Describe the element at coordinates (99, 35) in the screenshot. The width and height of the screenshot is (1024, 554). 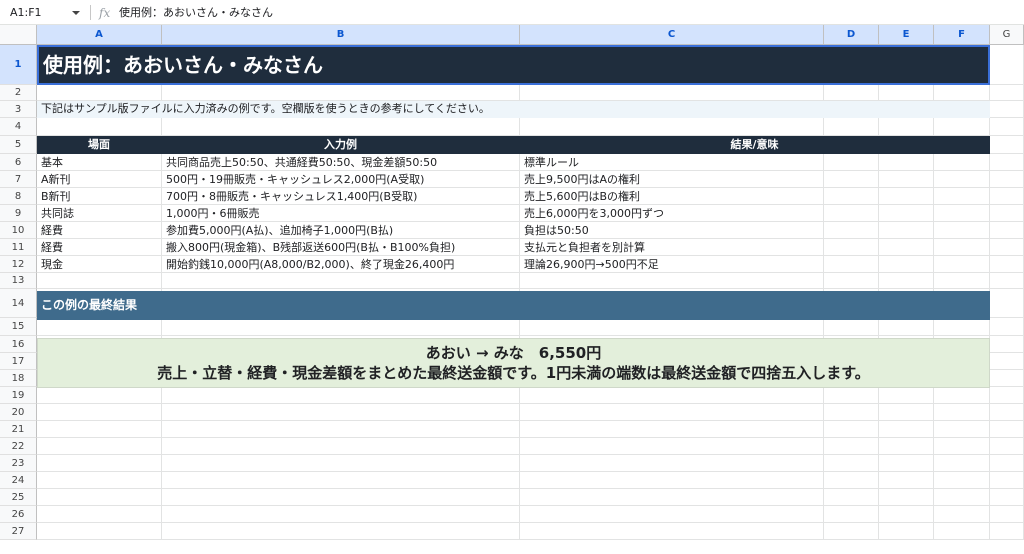
I see `column-header-a: A` at that location.